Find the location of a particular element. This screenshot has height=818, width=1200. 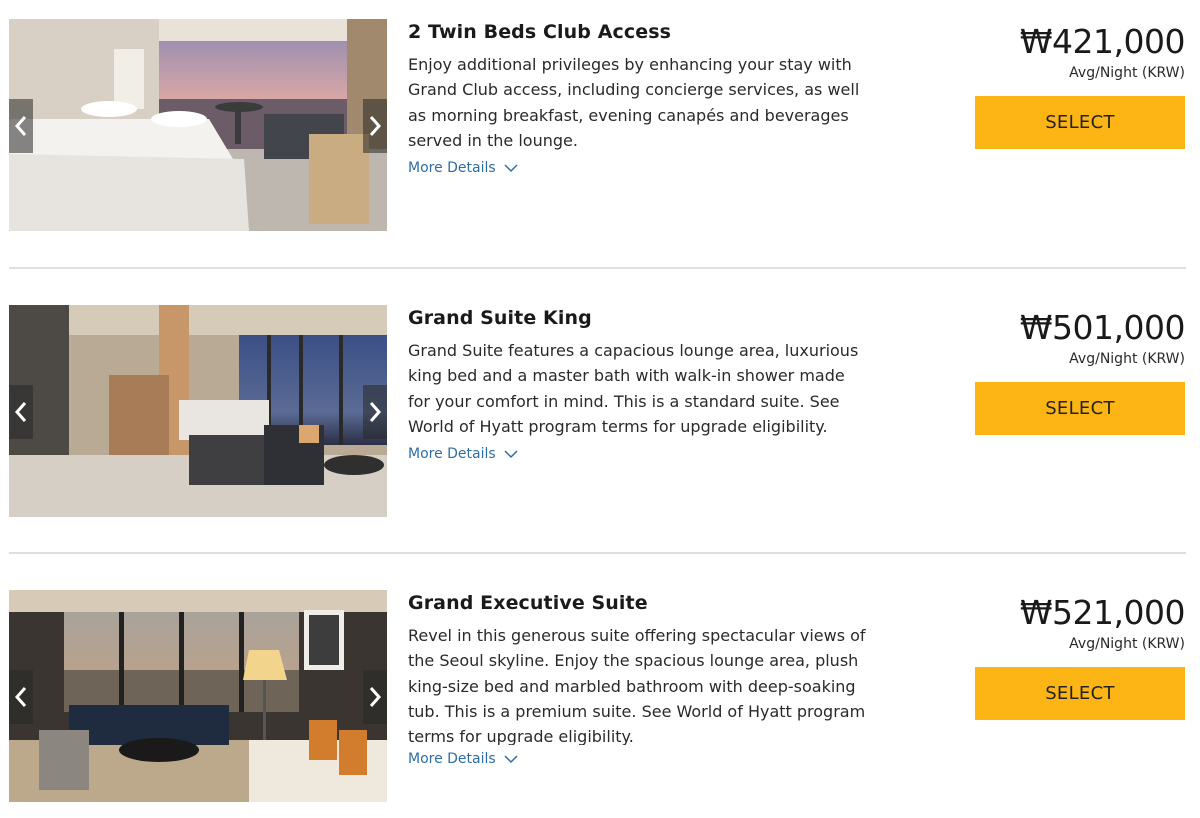

room-price: ₩501,000 is located at coordinates (1102, 327).